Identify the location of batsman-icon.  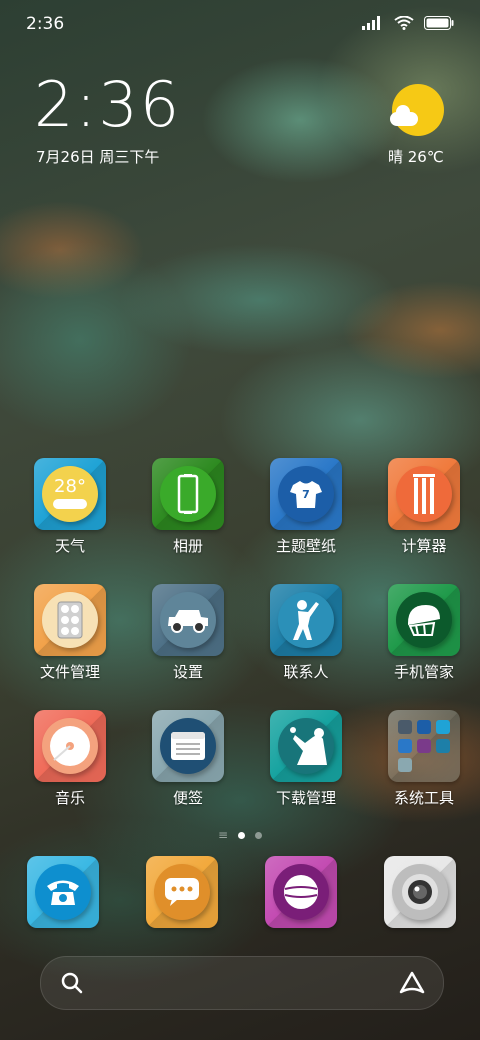
(306, 620).